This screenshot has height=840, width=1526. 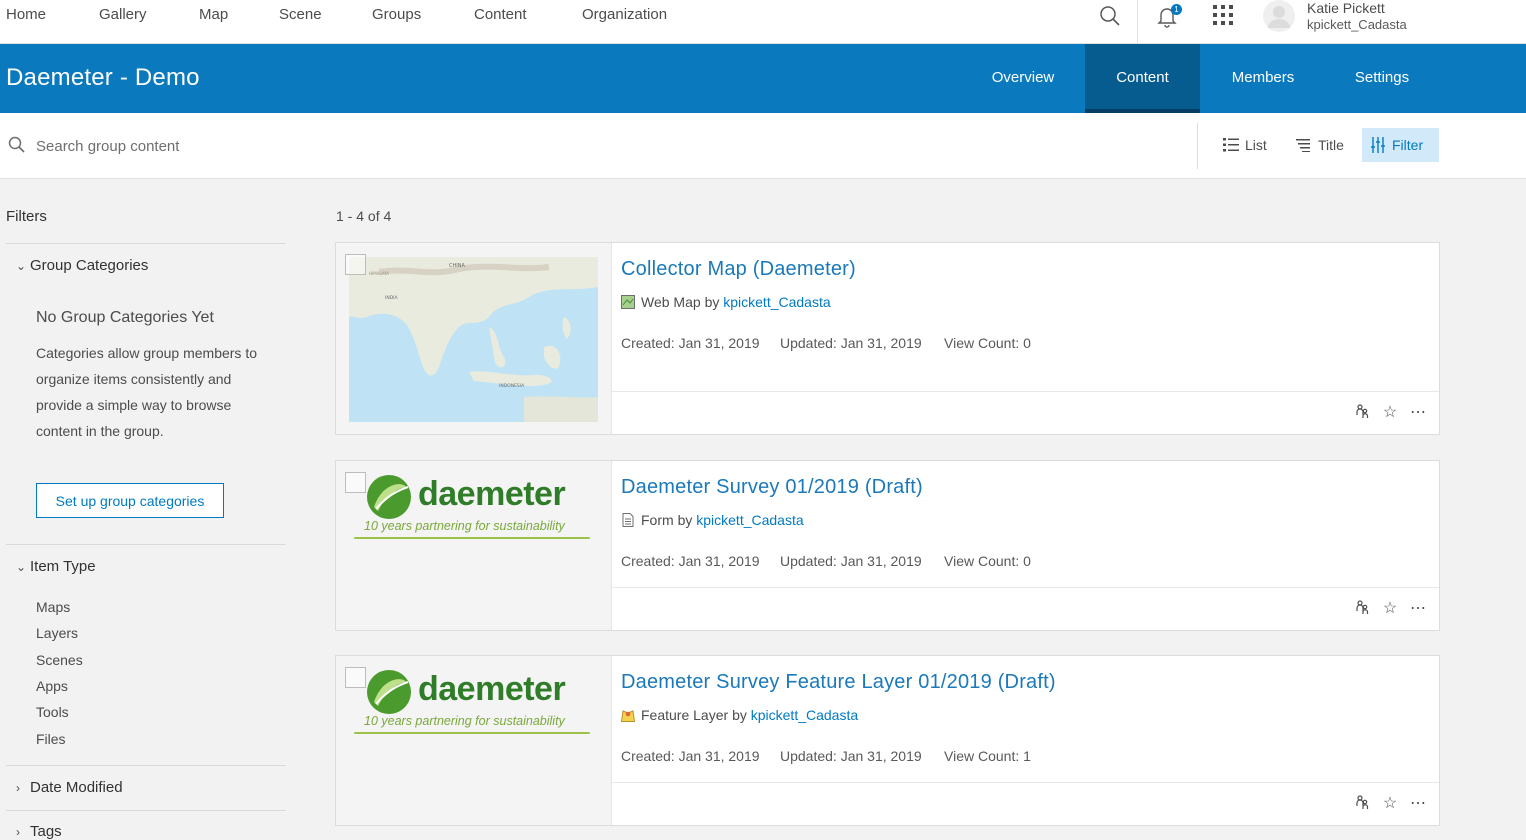 What do you see at coordinates (1256, 145) in the screenshot?
I see `list-view-label: List` at bounding box center [1256, 145].